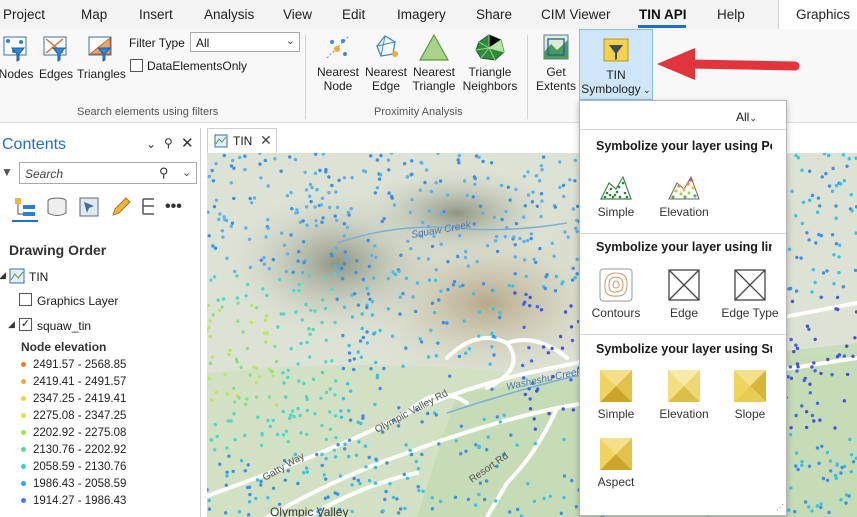 The width and height of the screenshot is (857, 517). What do you see at coordinates (616, 414) in the screenshot?
I see `surfaces-simple-label: Simple` at bounding box center [616, 414].